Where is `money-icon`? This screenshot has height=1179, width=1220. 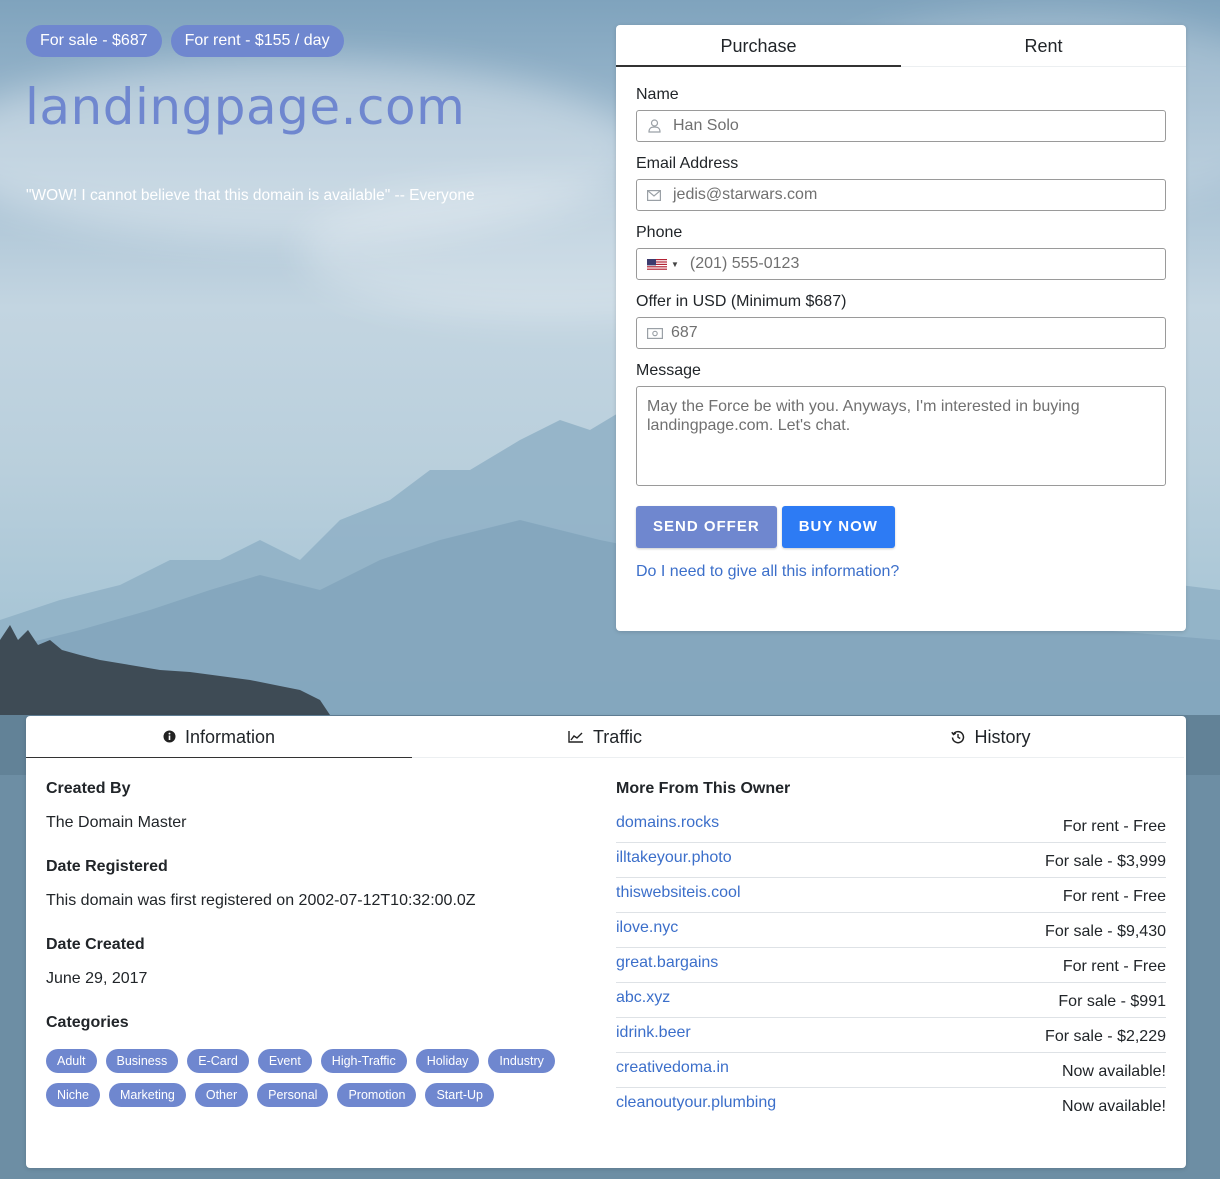
money-icon is located at coordinates (655, 333).